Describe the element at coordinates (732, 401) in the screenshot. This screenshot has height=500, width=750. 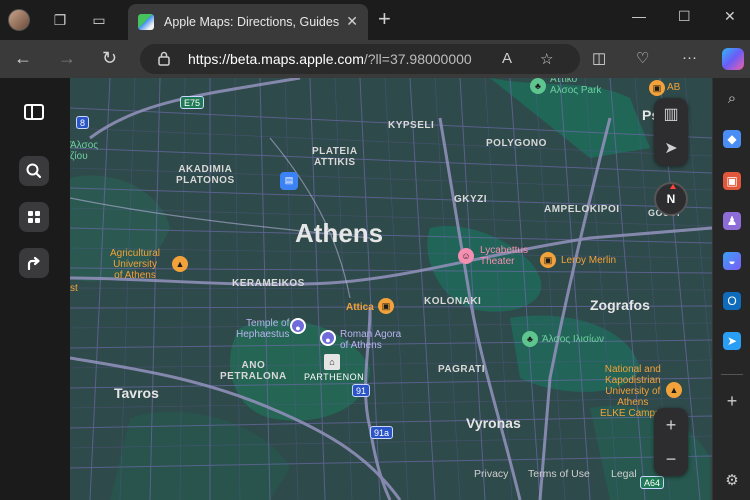
I see `add-icon: +` at that location.